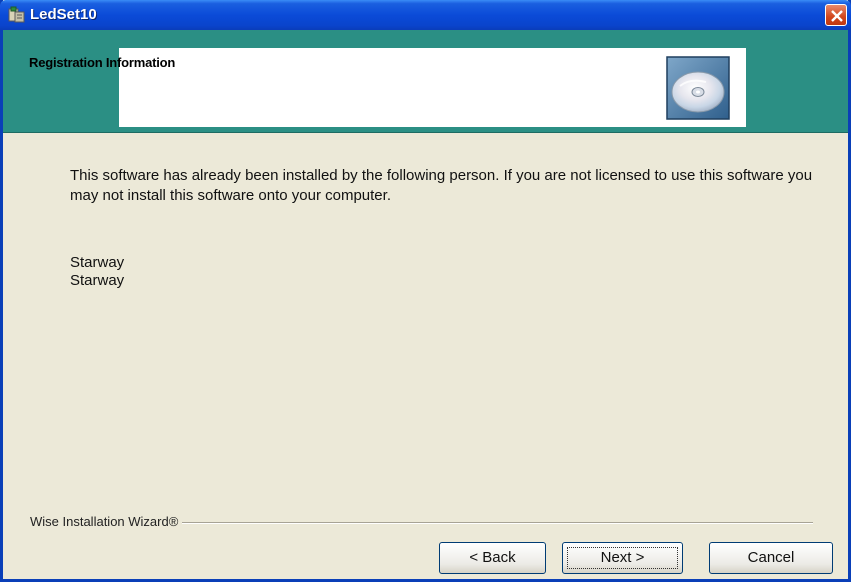 The width and height of the screenshot is (851, 582). I want to click on back-button-label: < Back, so click(492, 557).